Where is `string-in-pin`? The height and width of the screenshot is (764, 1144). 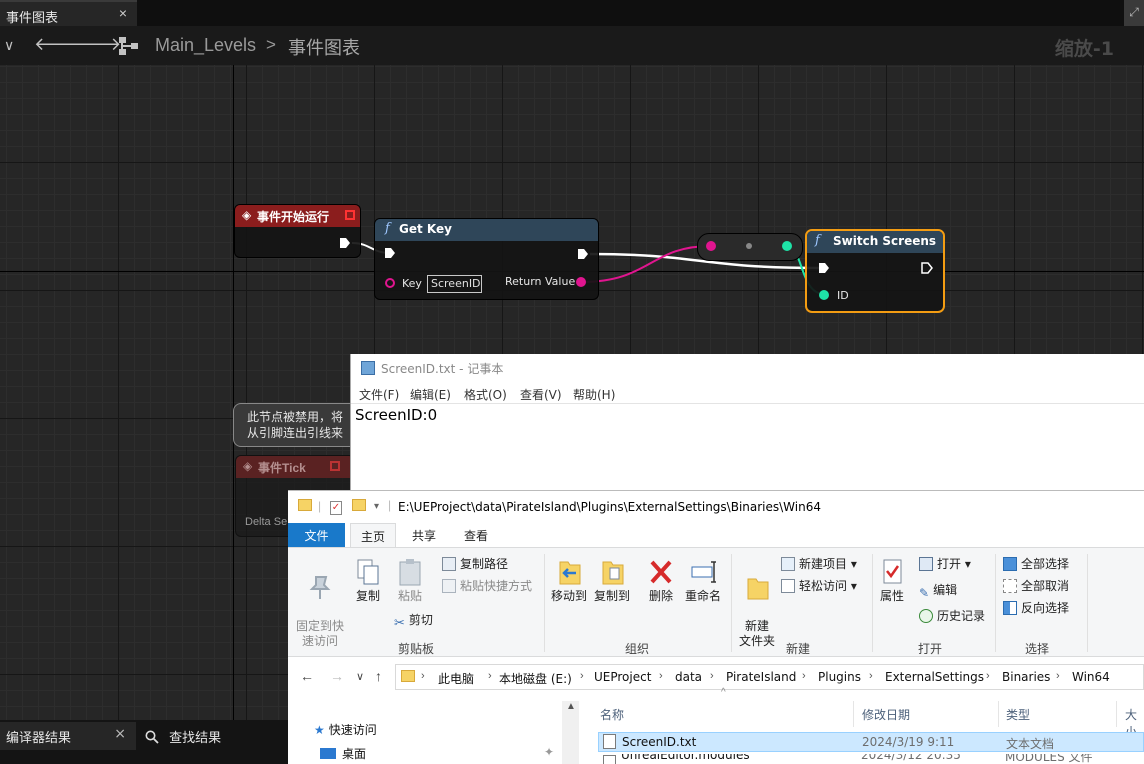 string-in-pin is located at coordinates (711, 246).